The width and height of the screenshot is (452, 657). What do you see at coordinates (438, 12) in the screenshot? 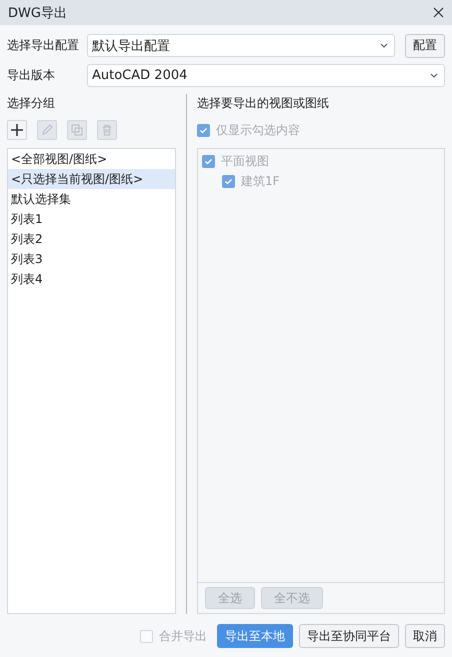
I see `close-icon` at bounding box center [438, 12].